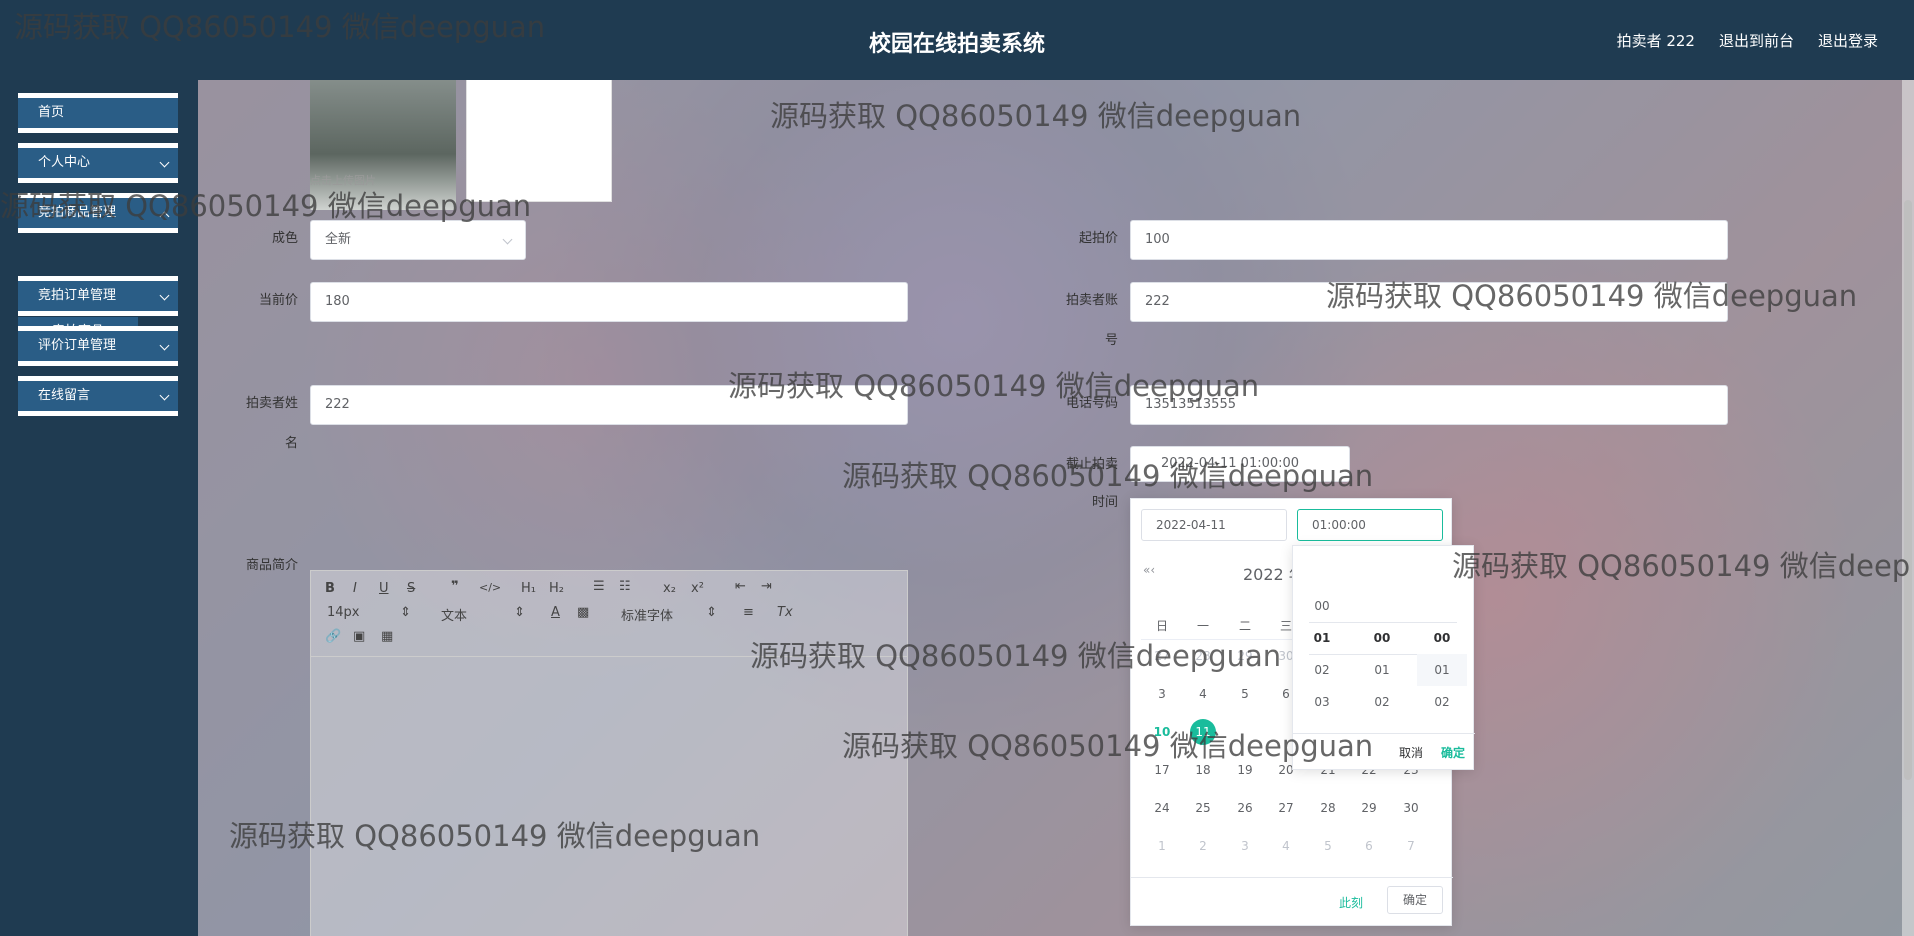 This screenshot has height=936, width=1914. Describe the element at coordinates (1442, 638) in the screenshot. I see `second-option-selected: 00` at that location.